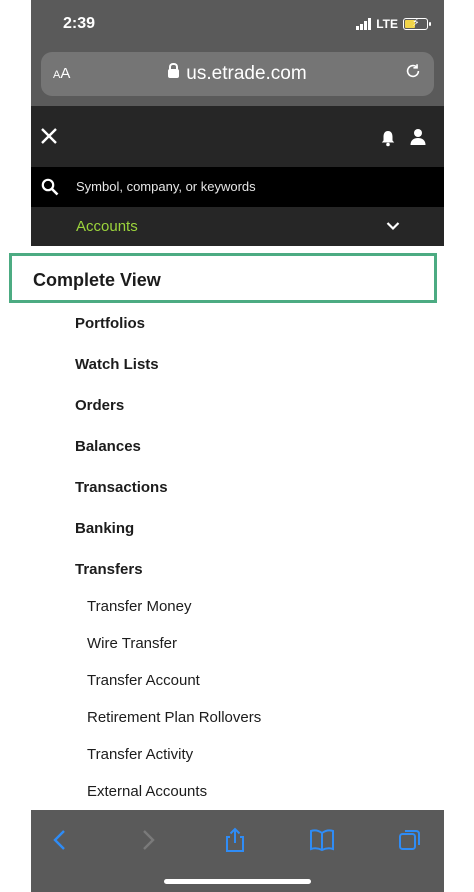 The image size is (474, 892). I want to click on search-icon, so click(50, 187).